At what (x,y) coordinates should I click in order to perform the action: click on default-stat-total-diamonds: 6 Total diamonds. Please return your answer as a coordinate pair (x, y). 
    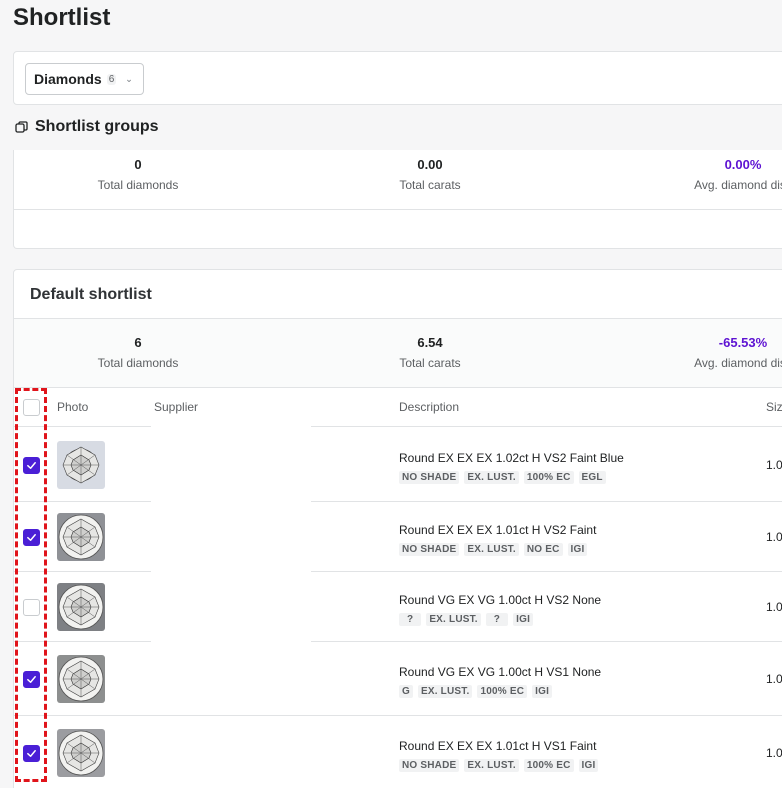
    Looking at the image, I should click on (138, 353).